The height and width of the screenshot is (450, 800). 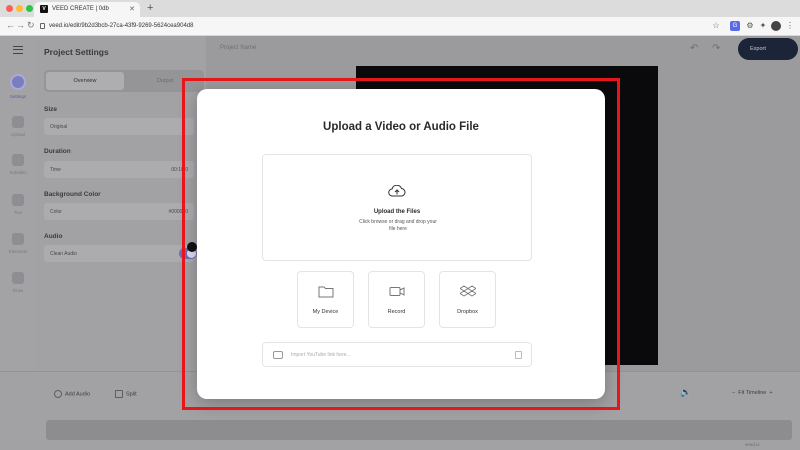 What do you see at coordinates (119, 211) in the screenshot?
I see `background-color-field: Color #000000` at bounding box center [119, 211].